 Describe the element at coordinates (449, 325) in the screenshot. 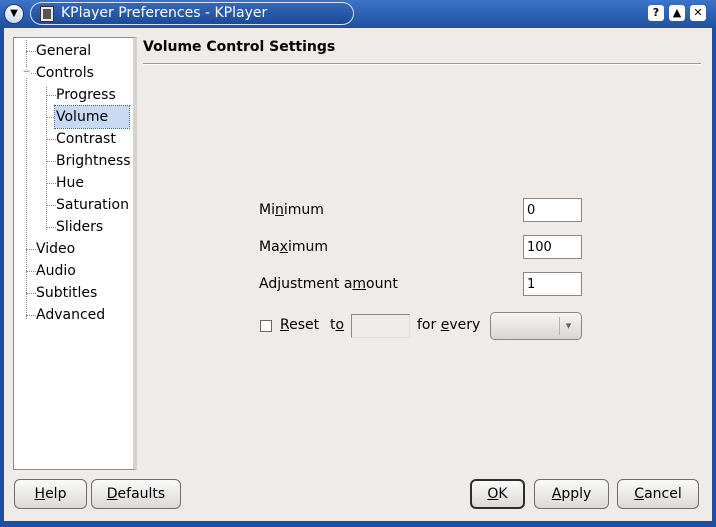

I see `for-every-label: for every` at that location.